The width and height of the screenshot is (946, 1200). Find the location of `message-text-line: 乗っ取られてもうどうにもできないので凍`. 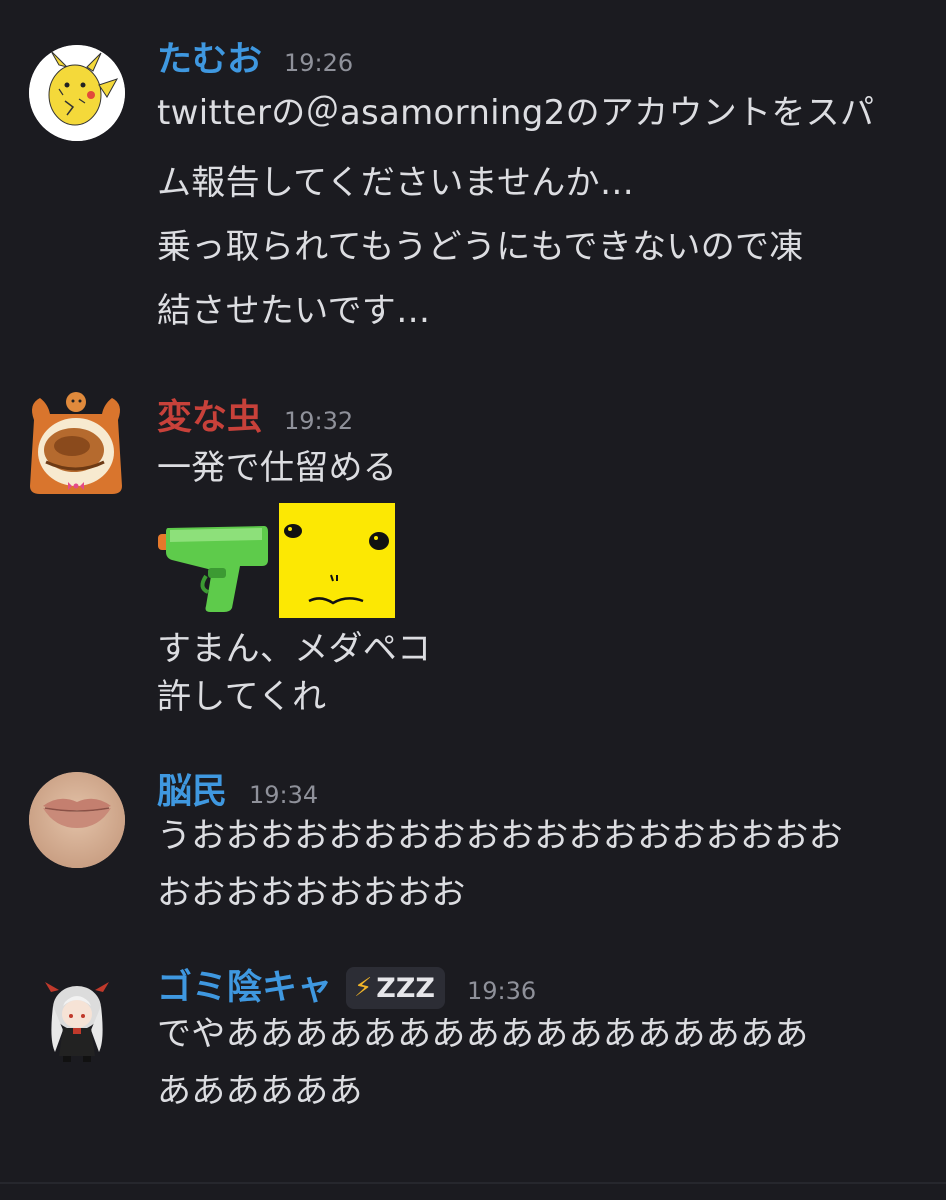

message-text-line: 乗っ取られてもうどうにもできないので凍 is located at coordinates (480, 247).